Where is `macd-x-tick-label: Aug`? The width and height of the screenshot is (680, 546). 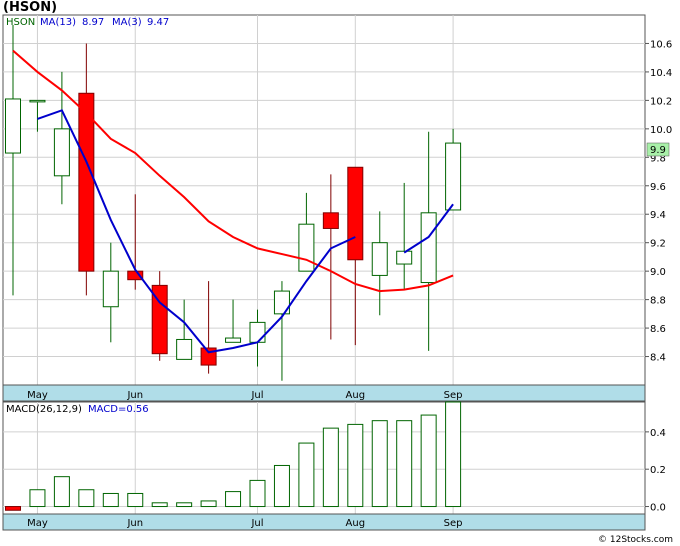 macd-x-tick-label: Aug is located at coordinates (356, 523).